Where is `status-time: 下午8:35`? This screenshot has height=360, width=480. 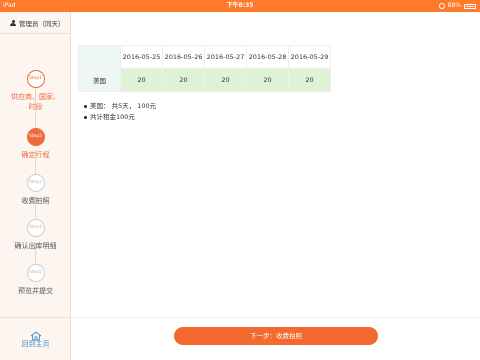 status-time: 下午8:35 is located at coordinates (240, 5).